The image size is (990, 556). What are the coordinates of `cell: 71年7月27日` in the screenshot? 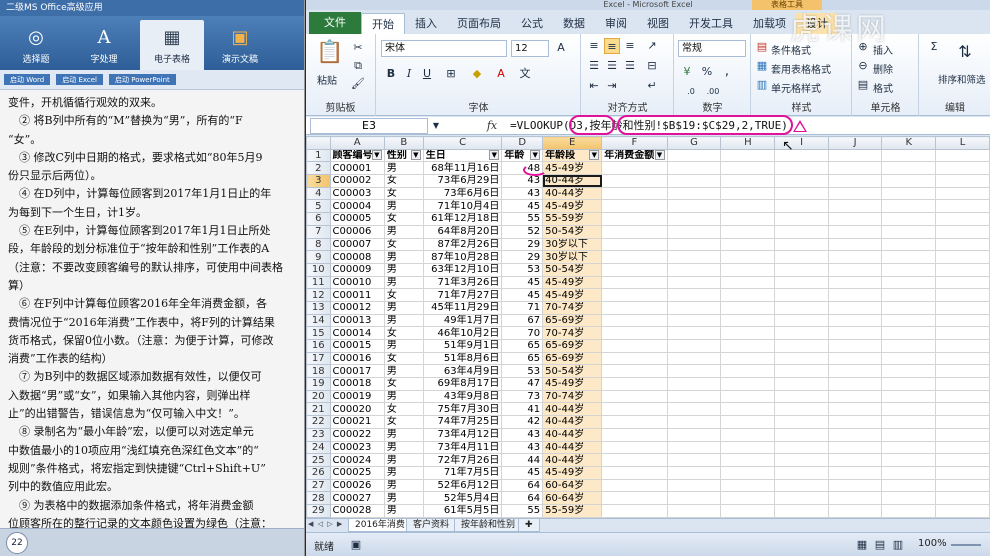 It's located at (462, 295).